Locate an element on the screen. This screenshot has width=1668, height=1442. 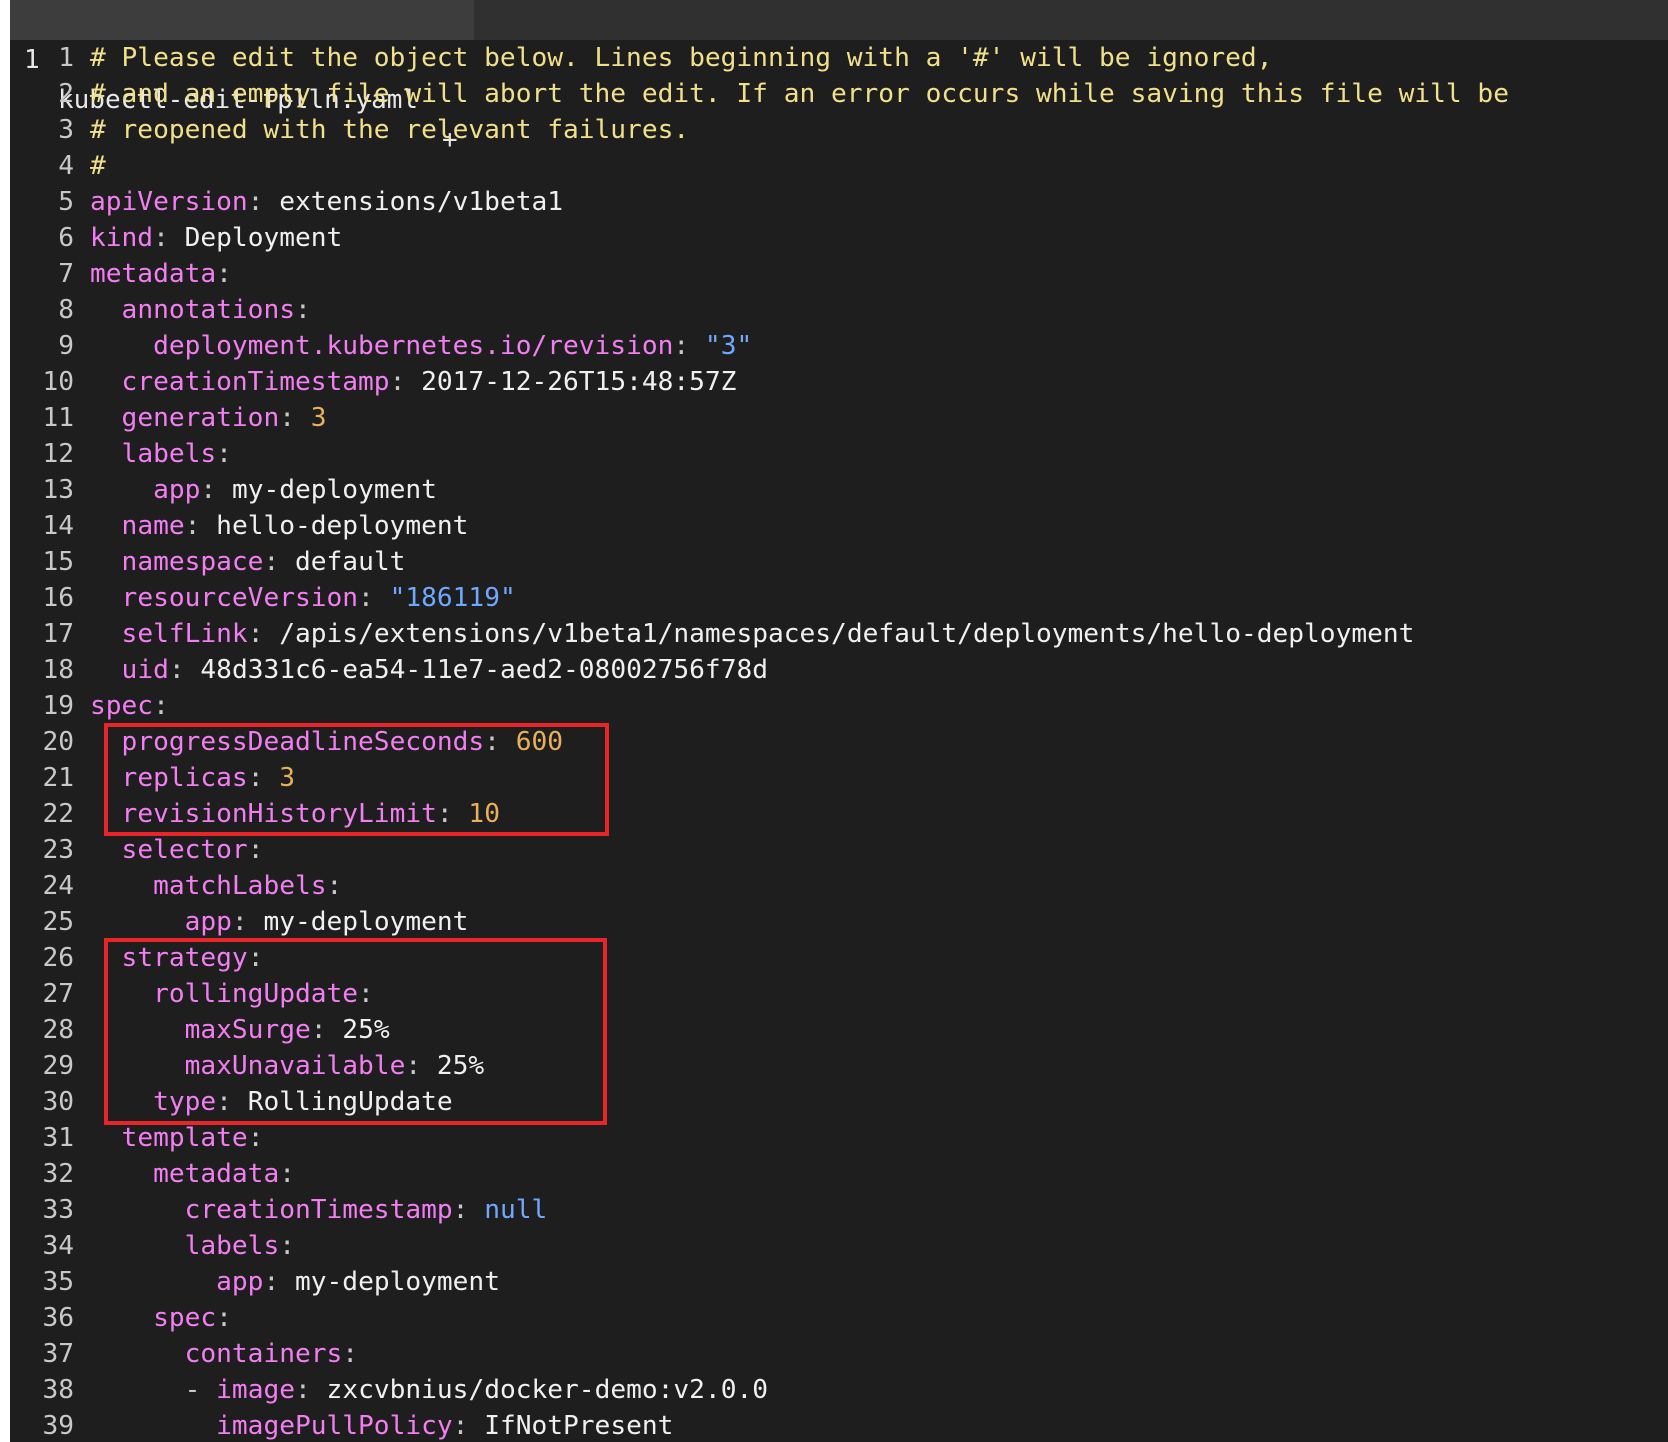
yaml-key: revisionHistoryLimit is located at coordinates (279, 814).